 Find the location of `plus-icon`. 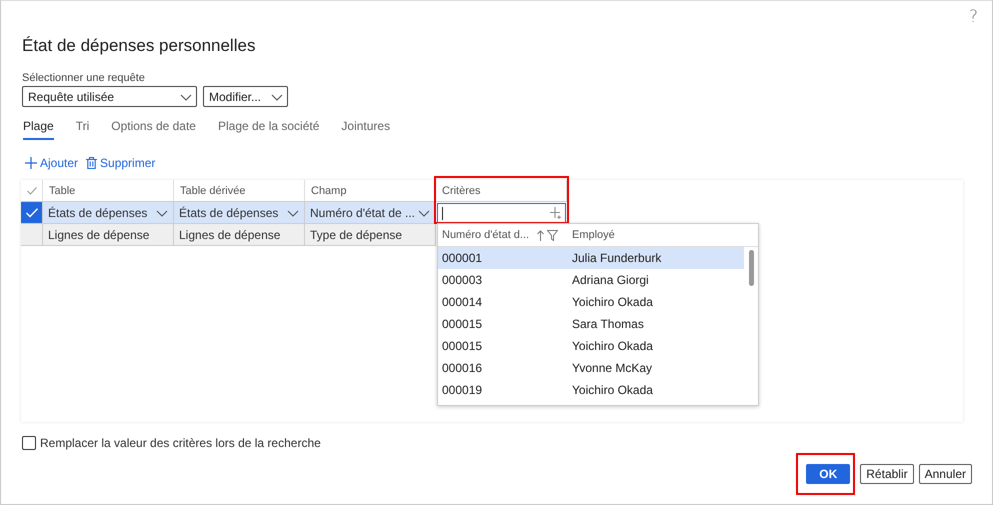

plus-icon is located at coordinates (31, 163).